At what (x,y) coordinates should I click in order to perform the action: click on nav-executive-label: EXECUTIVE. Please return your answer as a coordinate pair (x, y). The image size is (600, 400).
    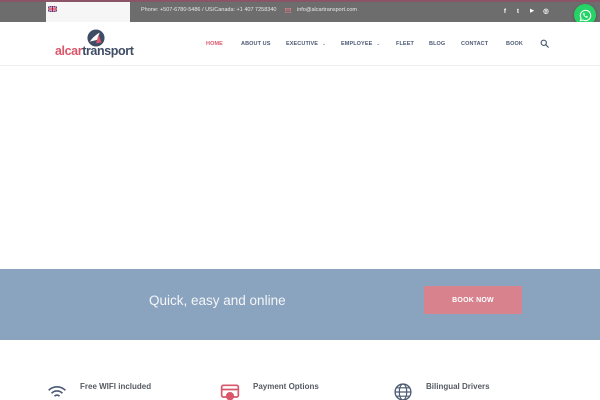
    Looking at the image, I should click on (302, 44).